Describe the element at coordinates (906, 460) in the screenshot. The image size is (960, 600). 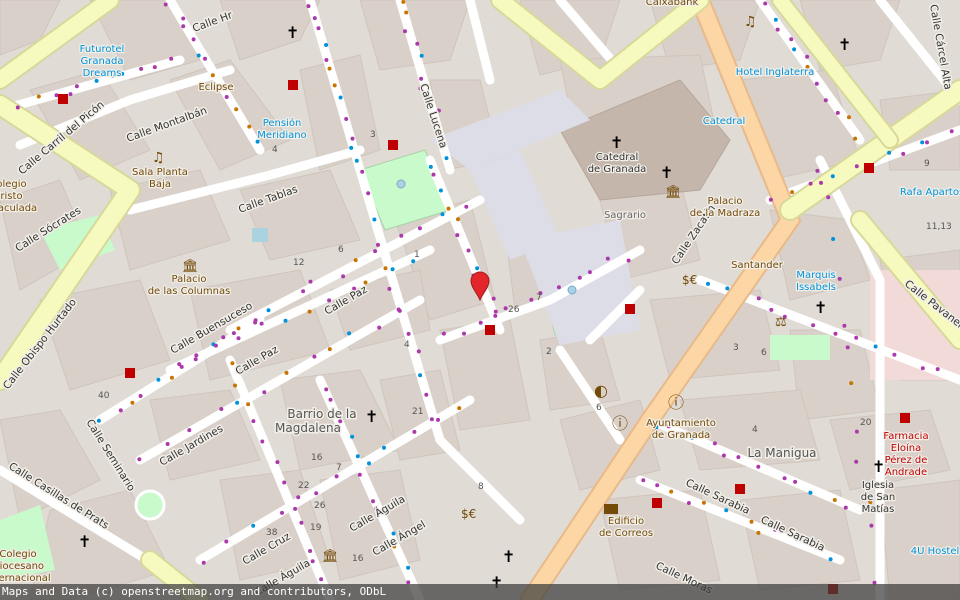
I see `svg-text: Pérez de` at that location.